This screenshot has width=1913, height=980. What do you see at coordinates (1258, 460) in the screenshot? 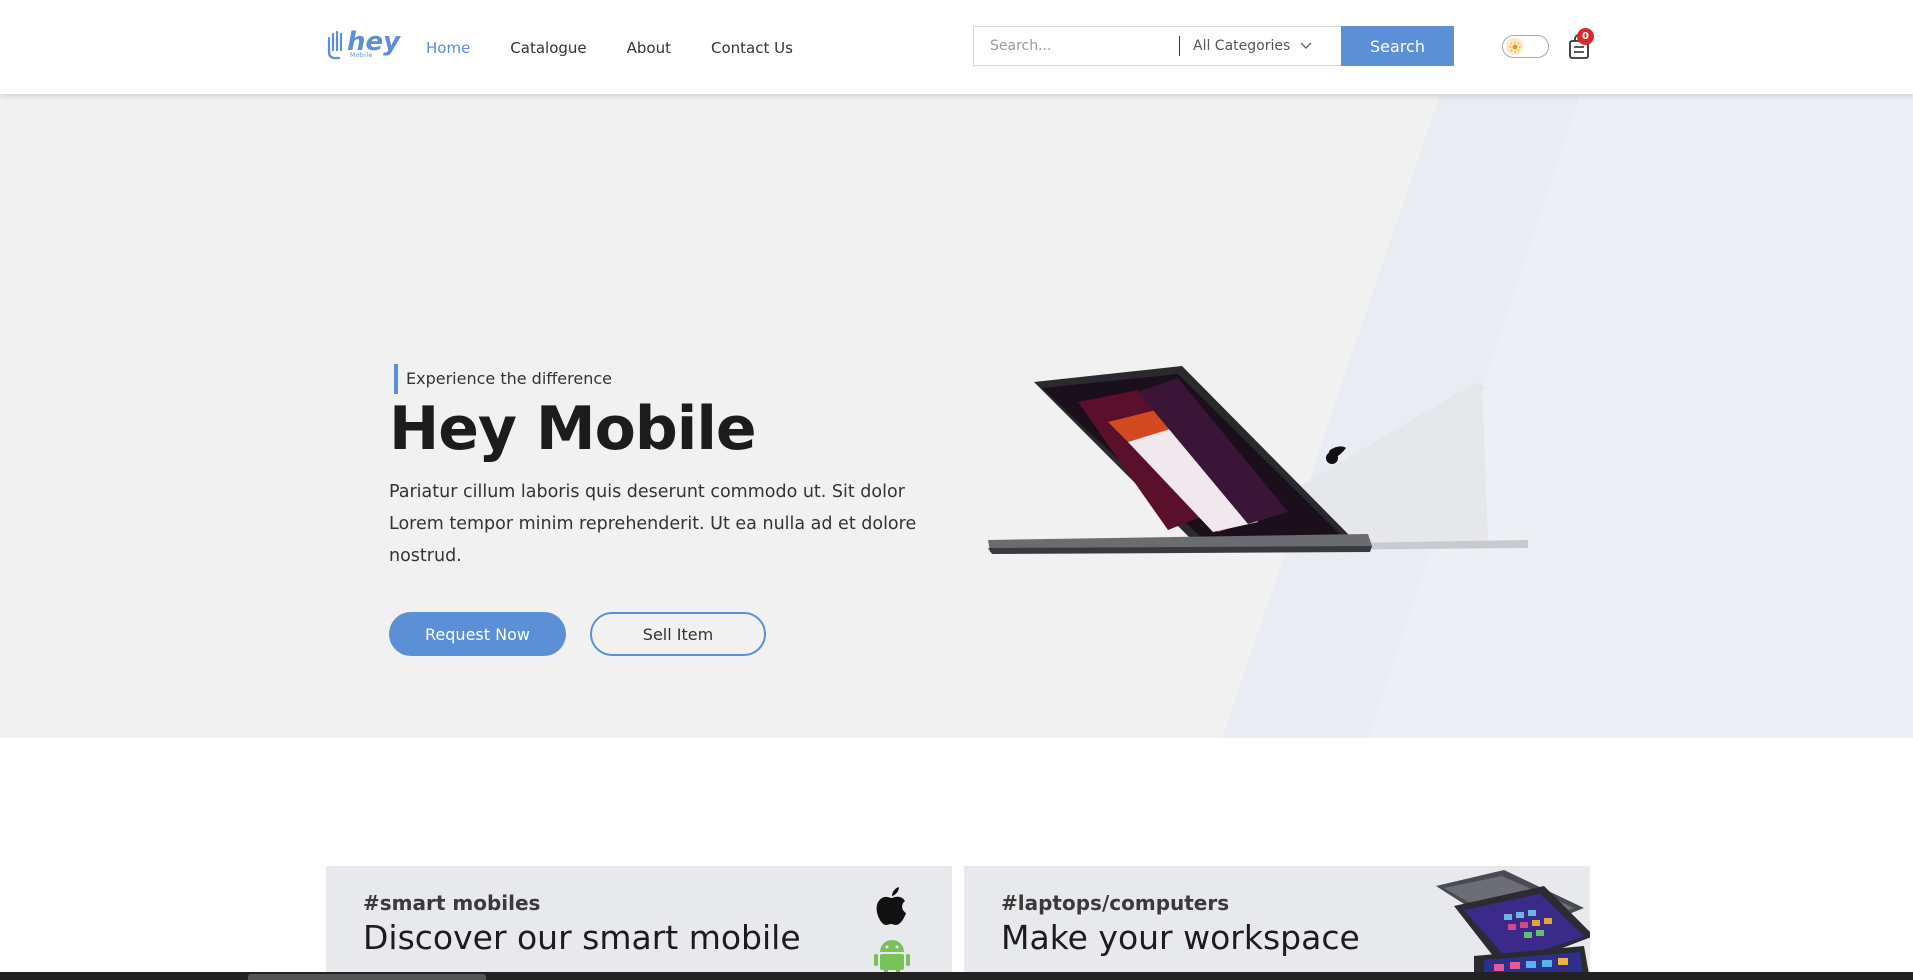
I see `laptop-image` at bounding box center [1258, 460].